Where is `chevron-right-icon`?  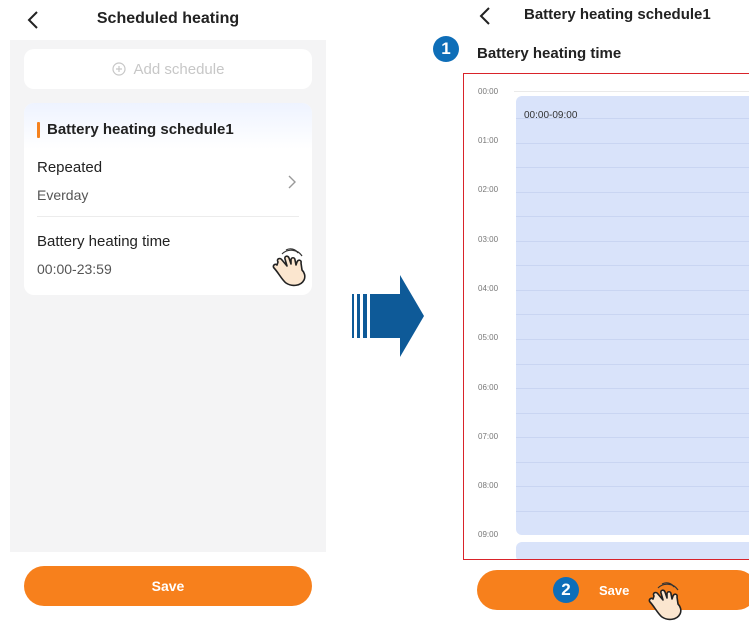 chevron-right-icon is located at coordinates (292, 184).